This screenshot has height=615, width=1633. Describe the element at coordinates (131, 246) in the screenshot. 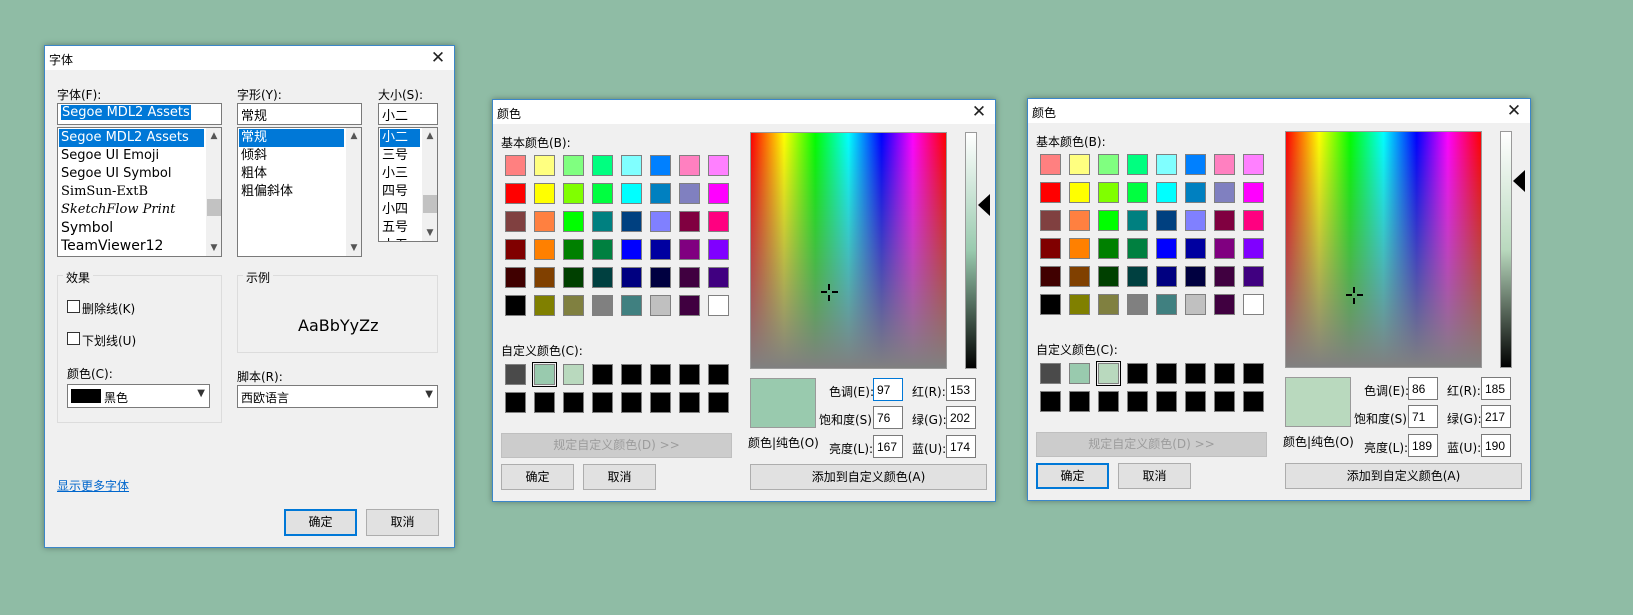

I see `font-list-item: TeamViewer12` at that location.